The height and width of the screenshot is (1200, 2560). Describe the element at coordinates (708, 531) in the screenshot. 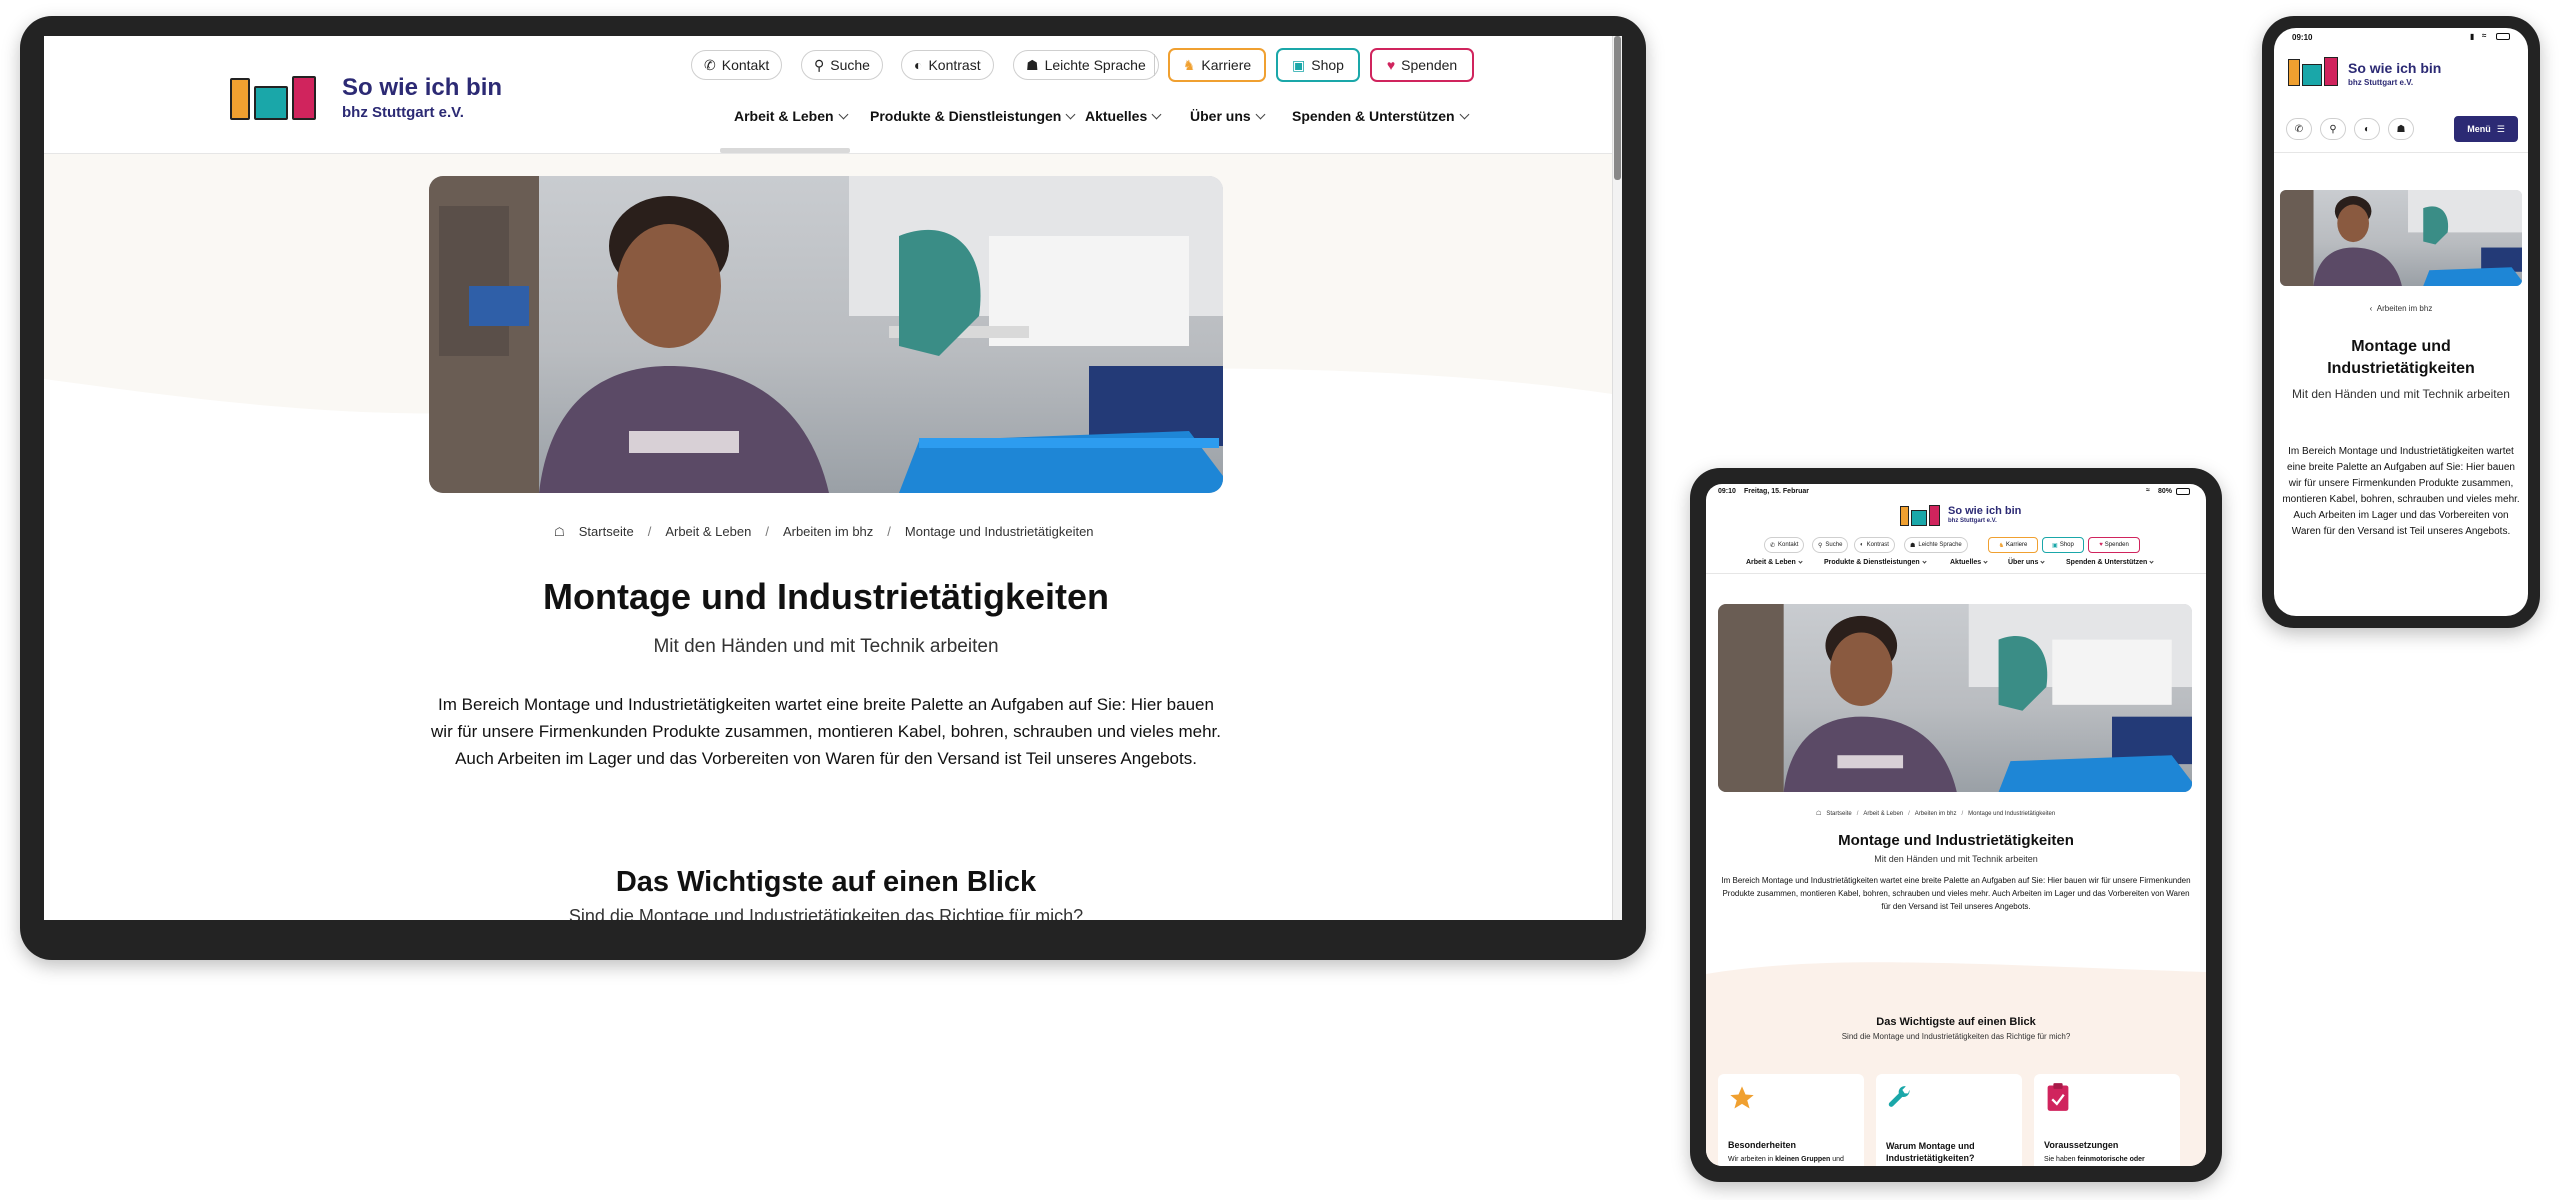

I see `breadcrumb-arbeit-leben: Arbeit & Leben` at that location.